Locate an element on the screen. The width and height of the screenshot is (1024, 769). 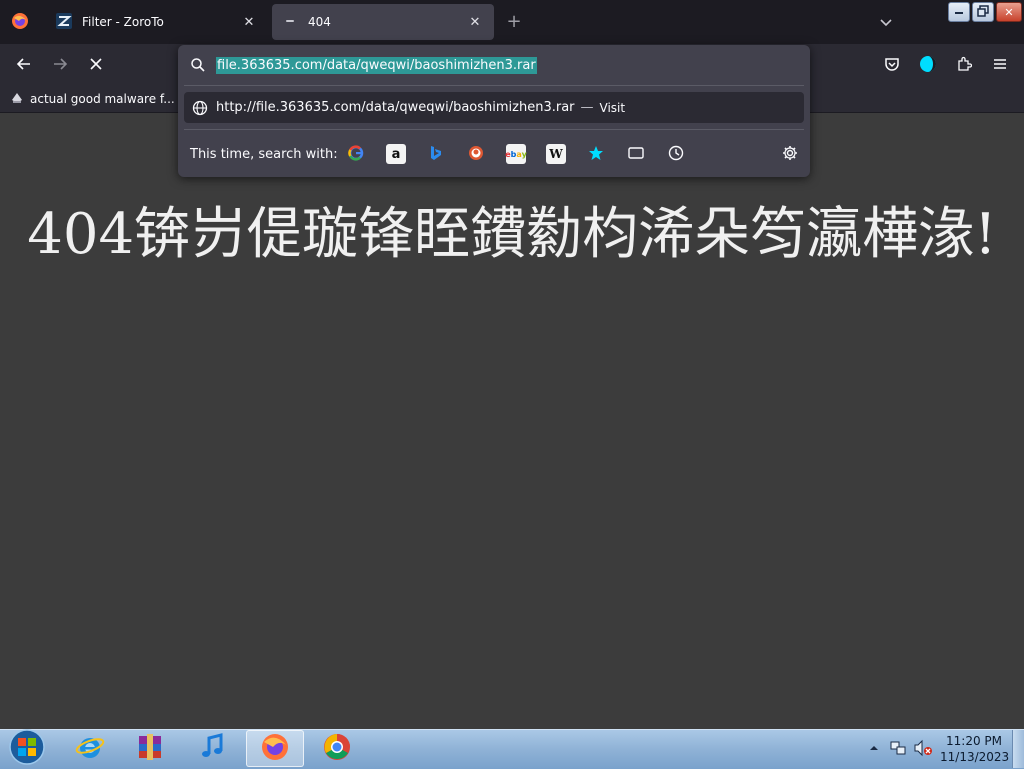
tab-label: 404 is located at coordinates (319, 22).